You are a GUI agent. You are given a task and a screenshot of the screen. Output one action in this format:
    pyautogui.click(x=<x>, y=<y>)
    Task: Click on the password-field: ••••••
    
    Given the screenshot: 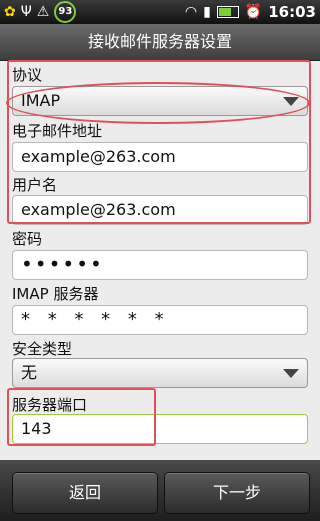 What is the action you would take?
    pyautogui.click(x=160, y=265)
    